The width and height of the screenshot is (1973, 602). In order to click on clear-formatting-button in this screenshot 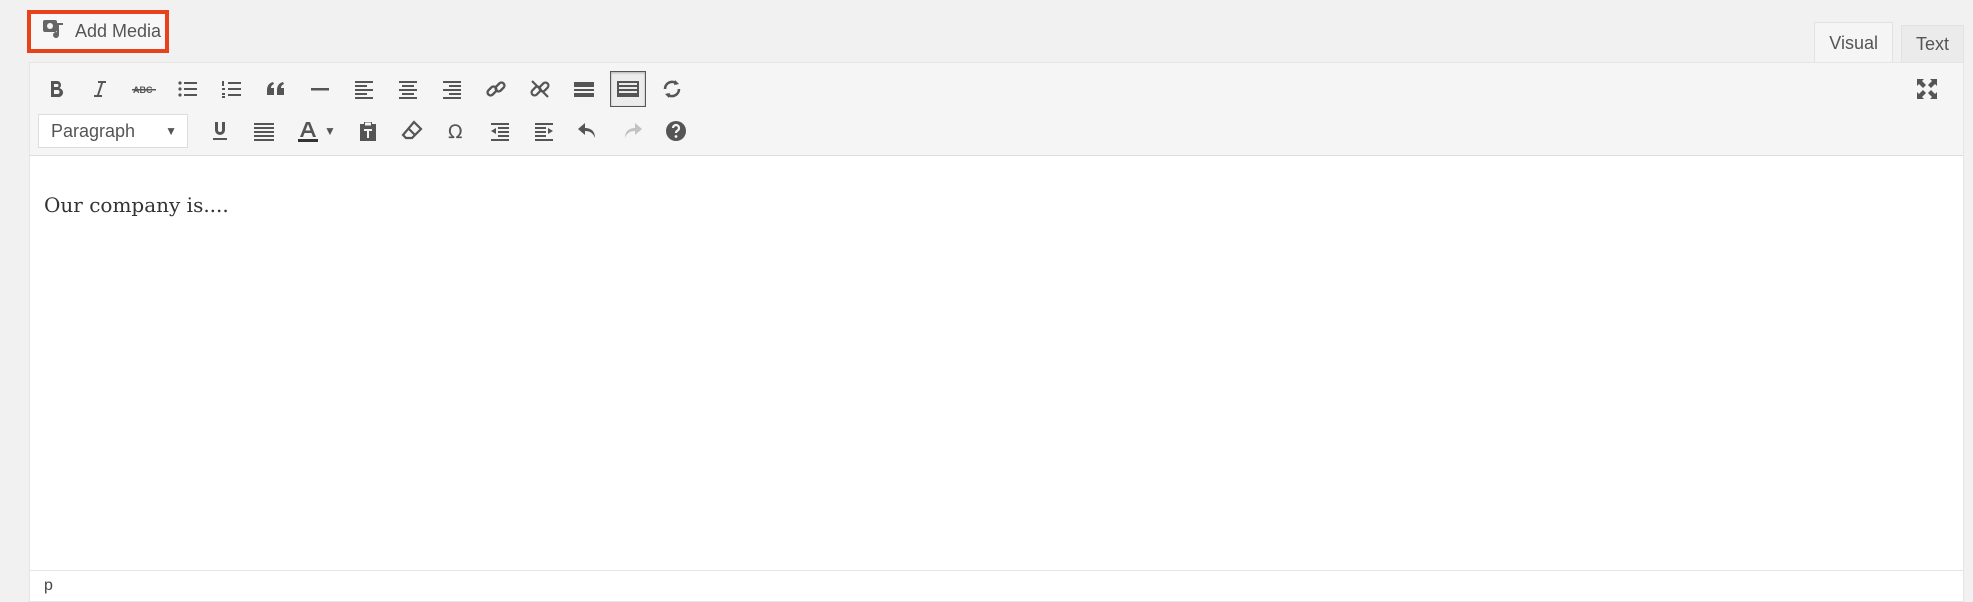, I will do `click(412, 131)`.